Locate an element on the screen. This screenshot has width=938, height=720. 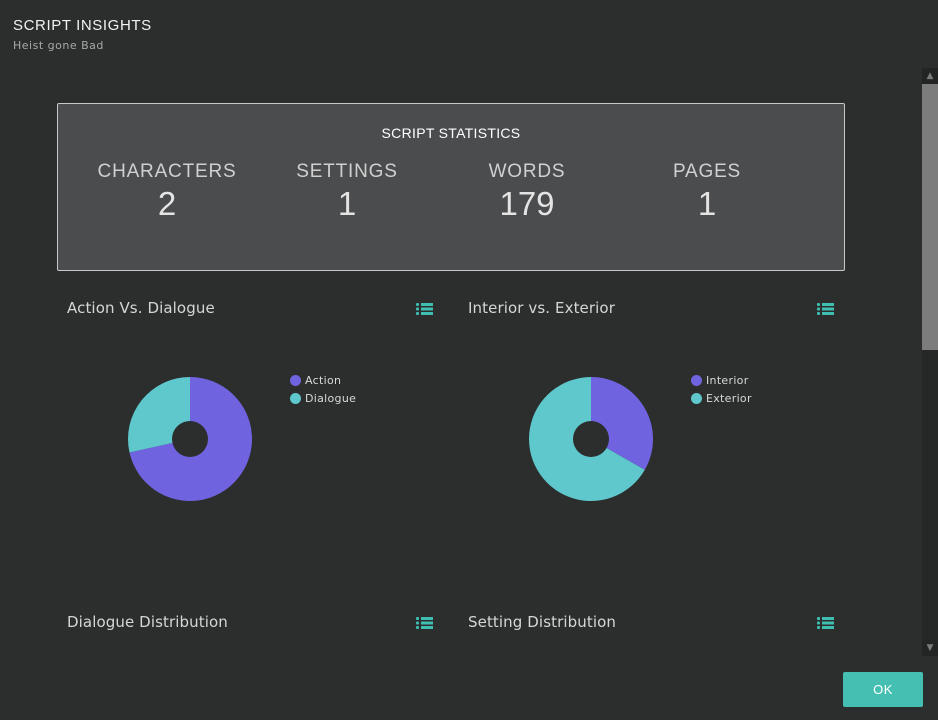
legend-label: Dialogue is located at coordinates (331, 398).